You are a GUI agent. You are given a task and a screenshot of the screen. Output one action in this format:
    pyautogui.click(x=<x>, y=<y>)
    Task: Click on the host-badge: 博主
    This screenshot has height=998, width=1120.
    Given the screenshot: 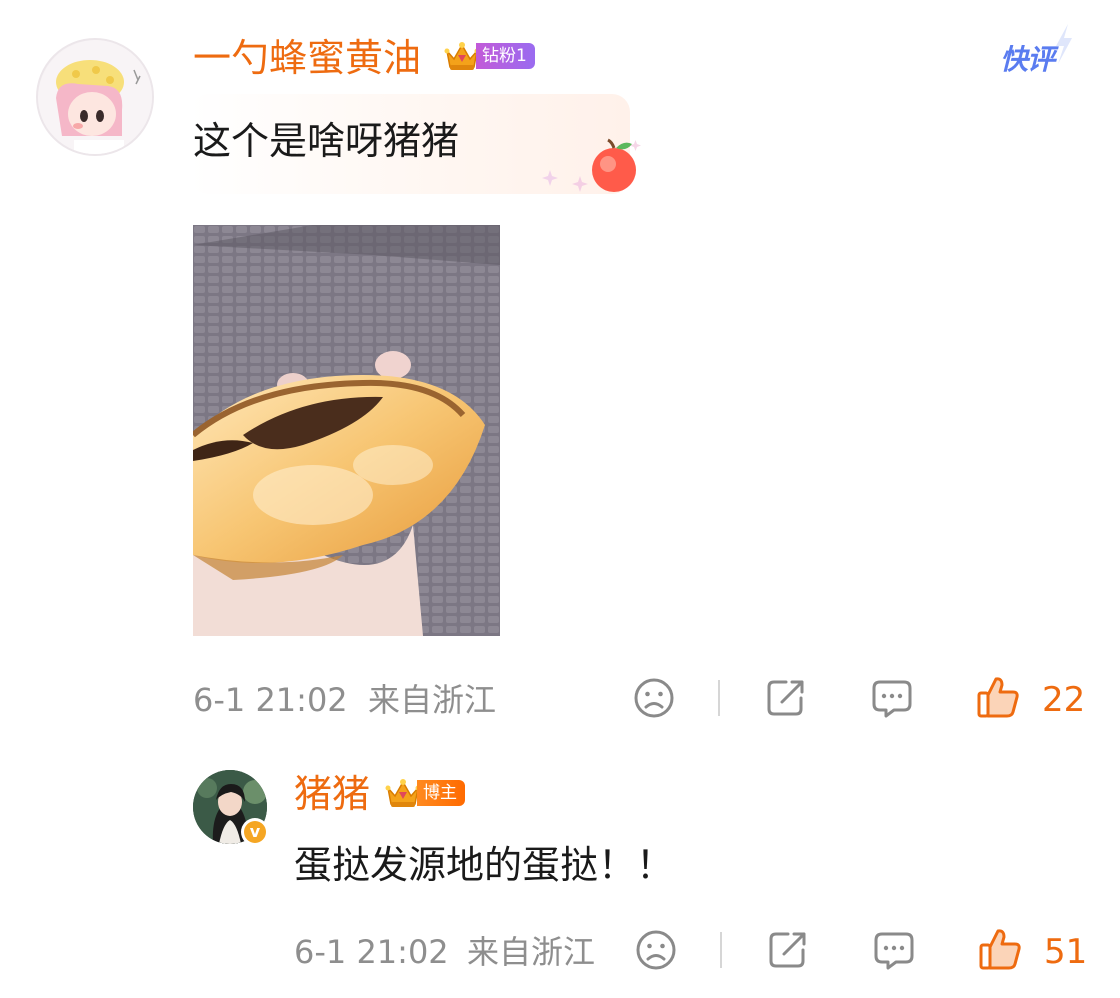 What is the action you would take?
    pyautogui.click(x=425, y=793)
    